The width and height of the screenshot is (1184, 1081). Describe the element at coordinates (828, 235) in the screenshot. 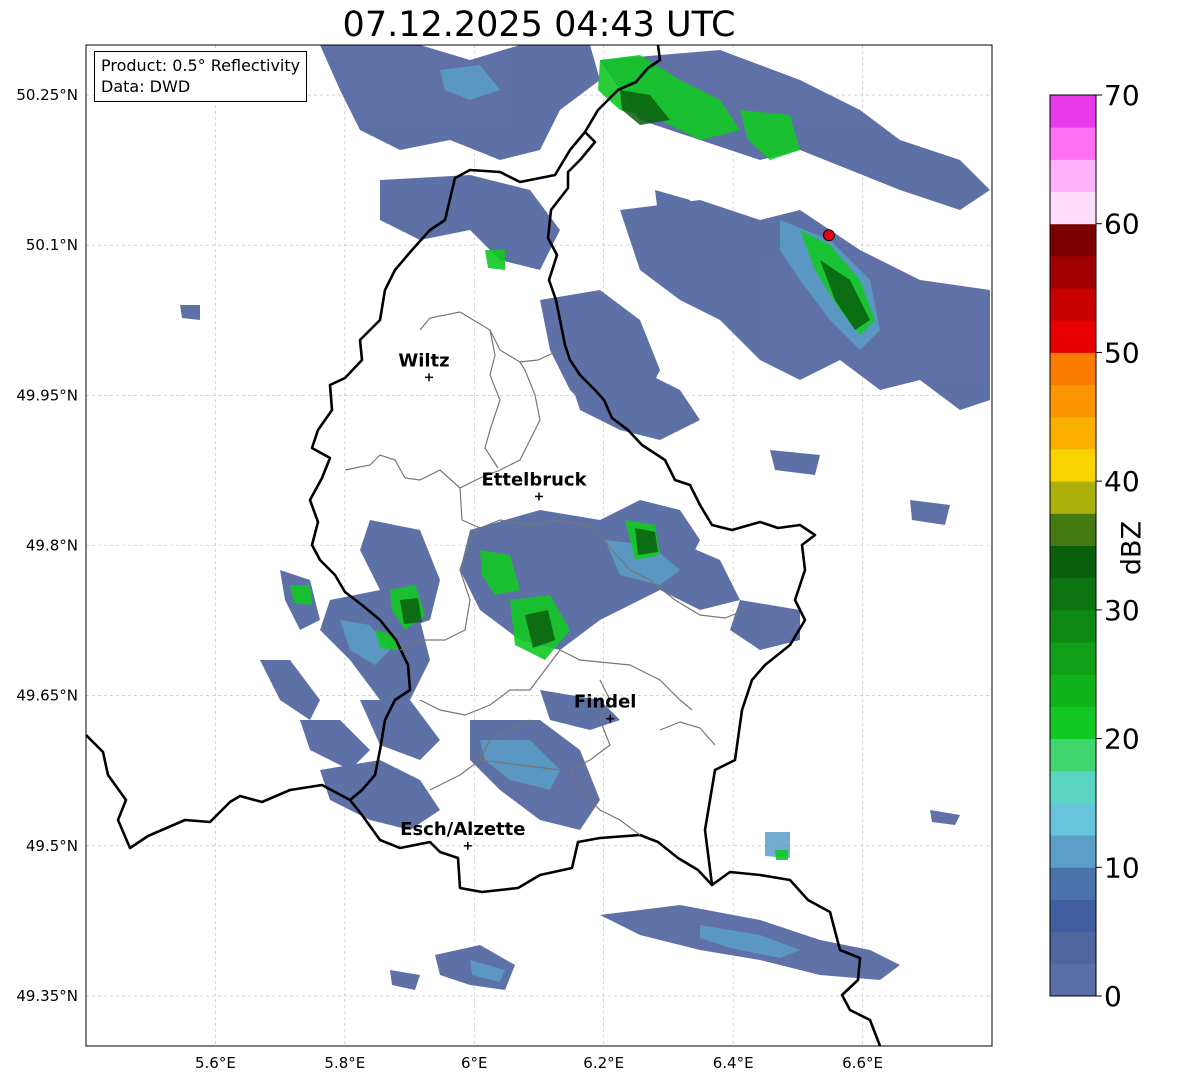

I see `radar-site-marker` at that location.